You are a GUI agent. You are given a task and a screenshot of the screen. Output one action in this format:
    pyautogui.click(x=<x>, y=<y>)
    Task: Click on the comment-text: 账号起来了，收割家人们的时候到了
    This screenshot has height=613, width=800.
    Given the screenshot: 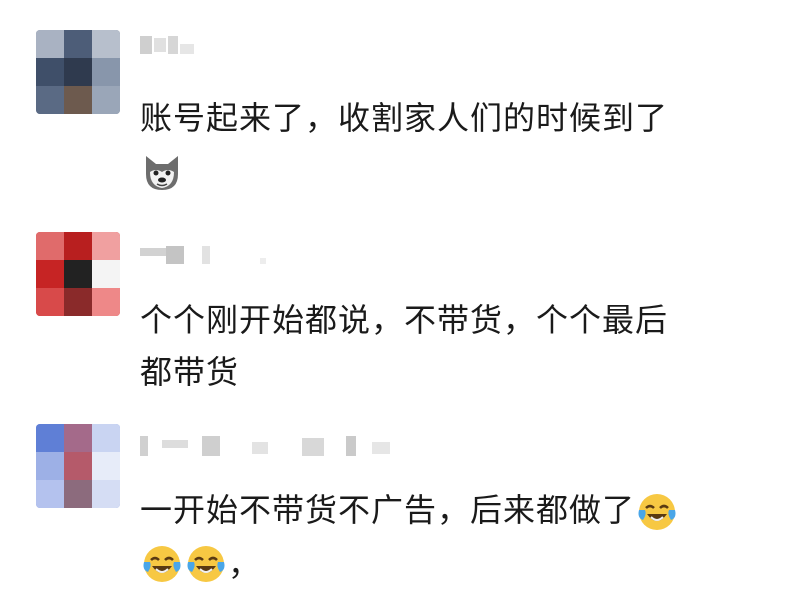 What is the action you would take?
    pyautogui.click(x=460, y=144)
    